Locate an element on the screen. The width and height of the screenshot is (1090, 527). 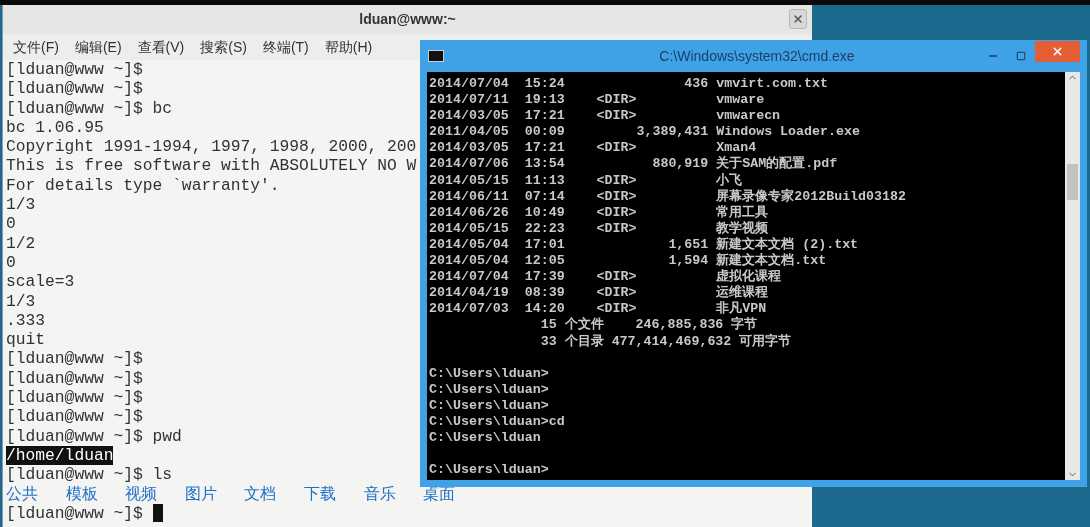
console-line: 2014/07/06 13:54 880,919 关于SAM的配置.pdf is located at coordinates (633, 164).